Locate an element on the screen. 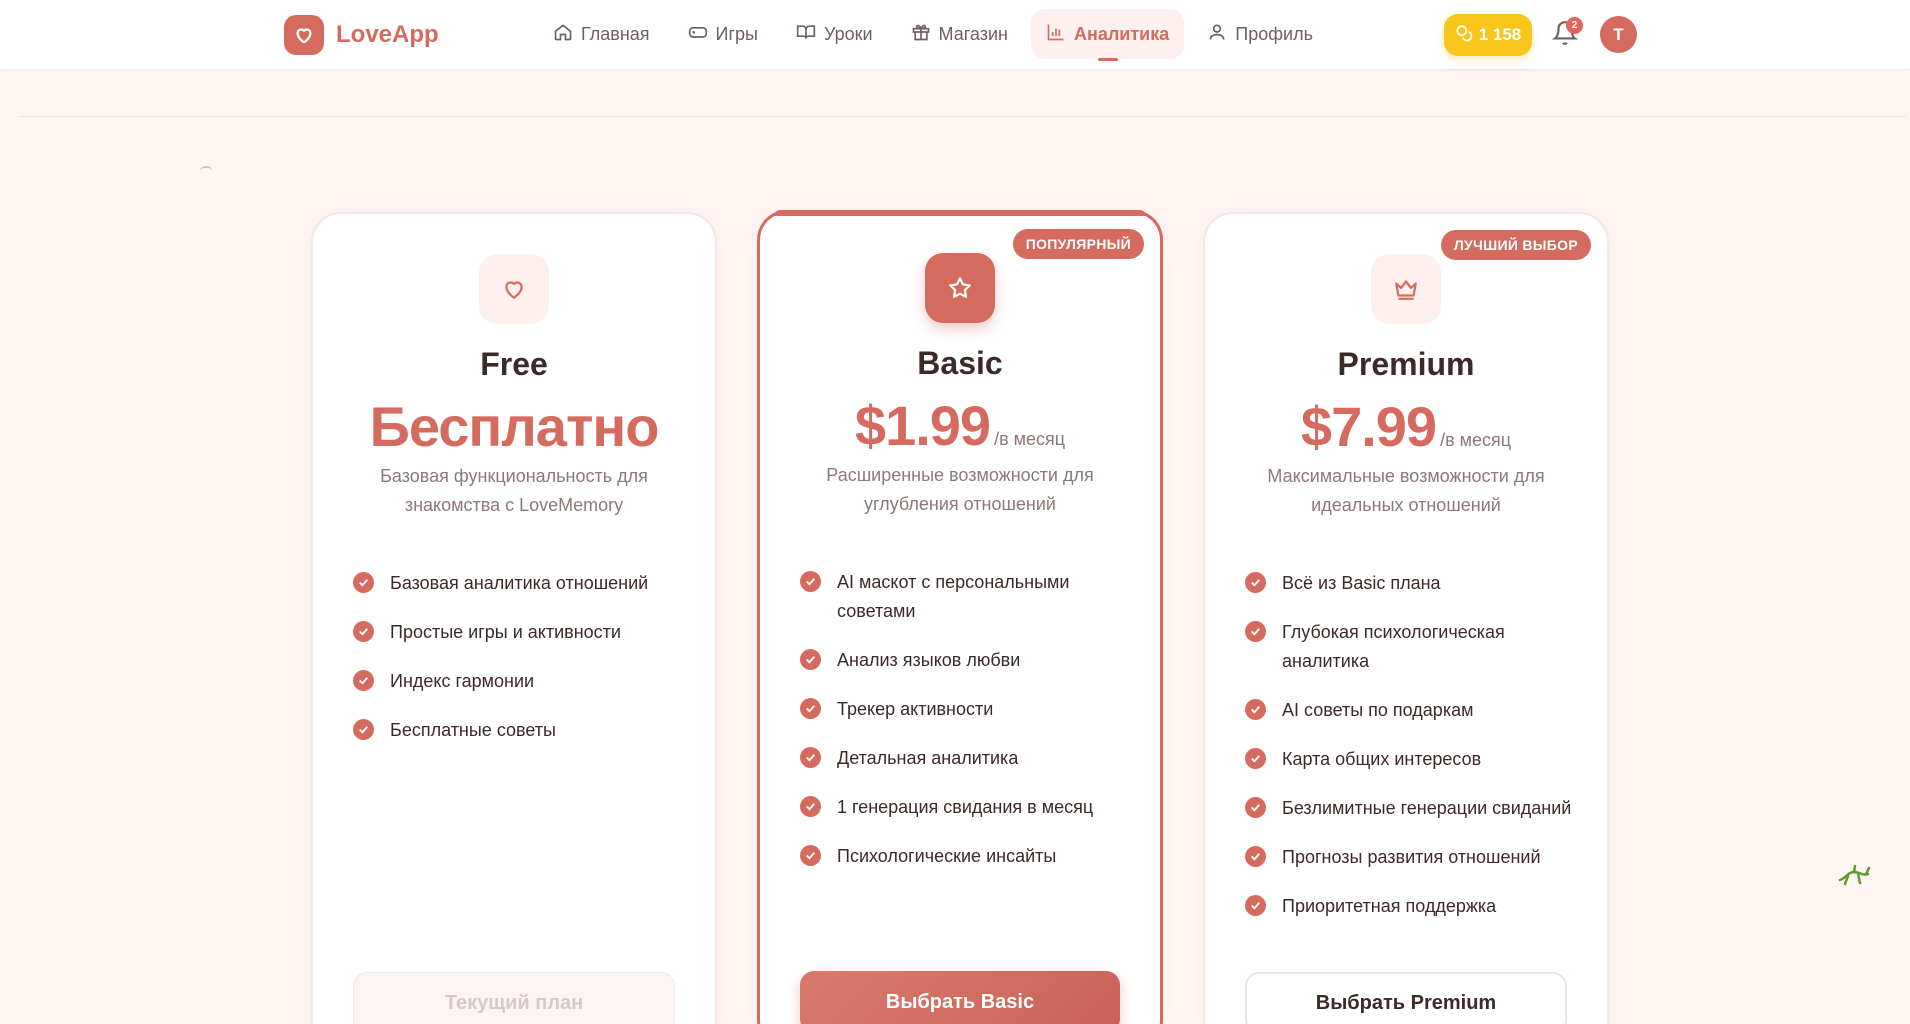 Image resolution: width=1910 pixels, height=1024 pixels. current-plan-button: Текущий план is located at coordinates (514, 998).